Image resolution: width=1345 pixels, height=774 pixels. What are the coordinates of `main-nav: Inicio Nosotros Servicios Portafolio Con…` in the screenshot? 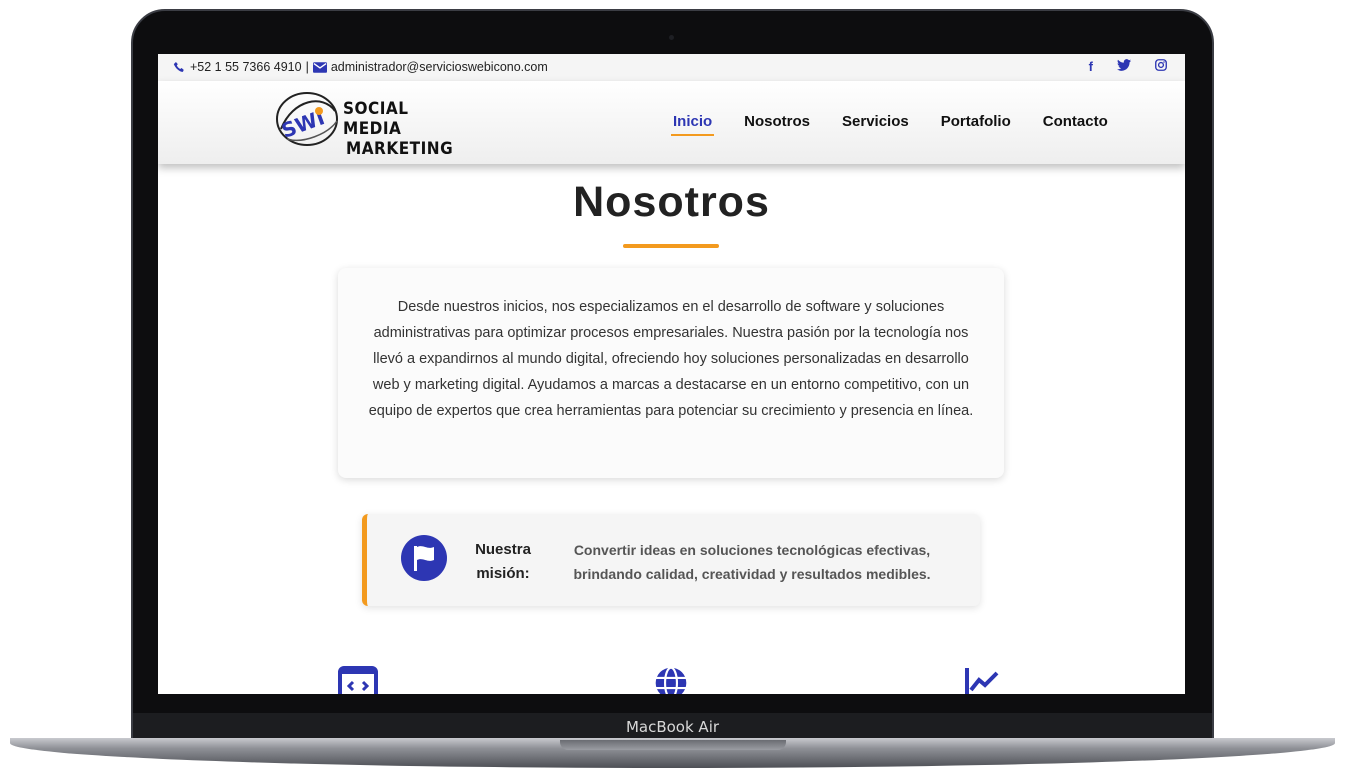 It's located at (889, 124).